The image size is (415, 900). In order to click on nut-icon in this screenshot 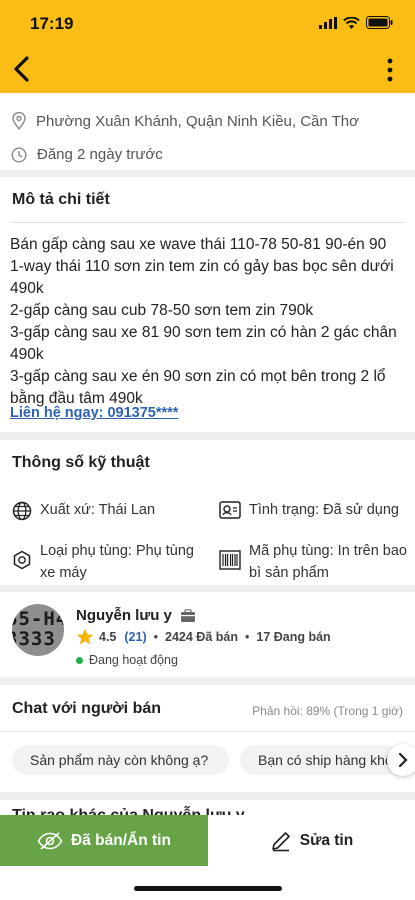, I will do `click(22, 560)`.